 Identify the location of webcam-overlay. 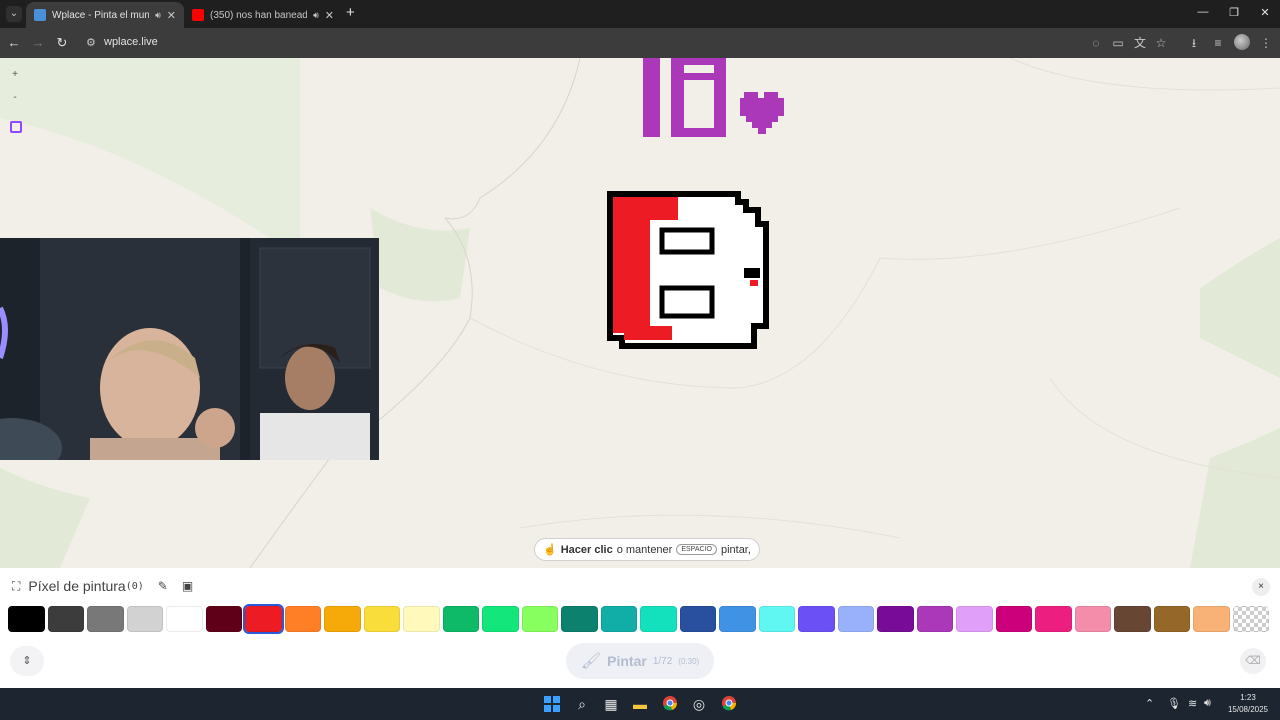
(189, 349).